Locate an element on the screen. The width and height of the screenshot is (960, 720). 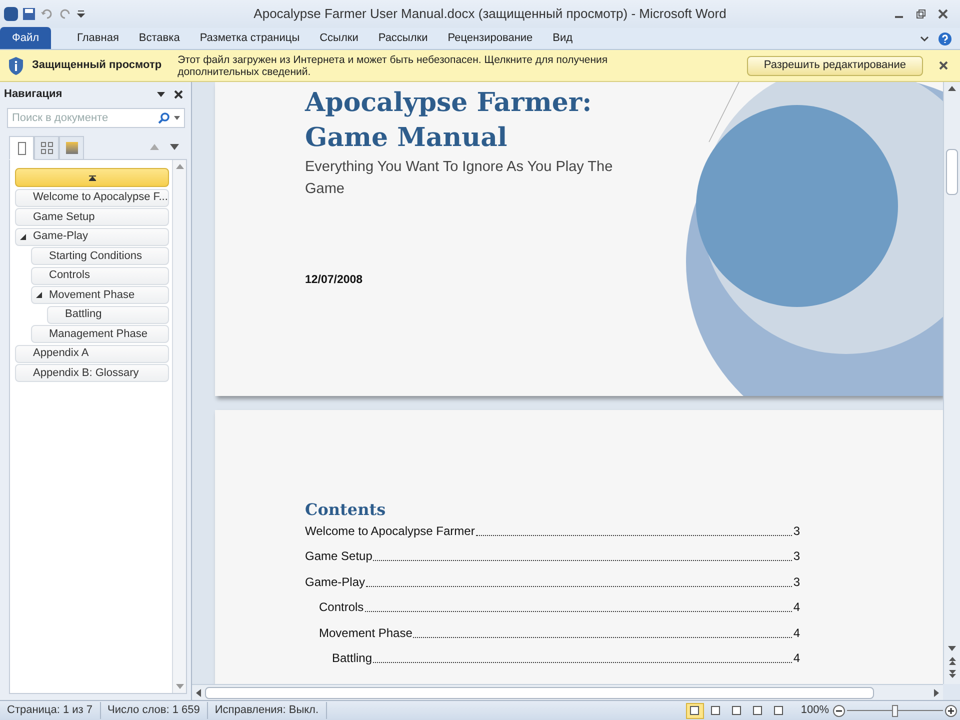
message-text: Этот файл загружен из Интернета и может быть небезопасен. Щелкните для получения дополнительных сведений. is located at coordinates (418, 66).